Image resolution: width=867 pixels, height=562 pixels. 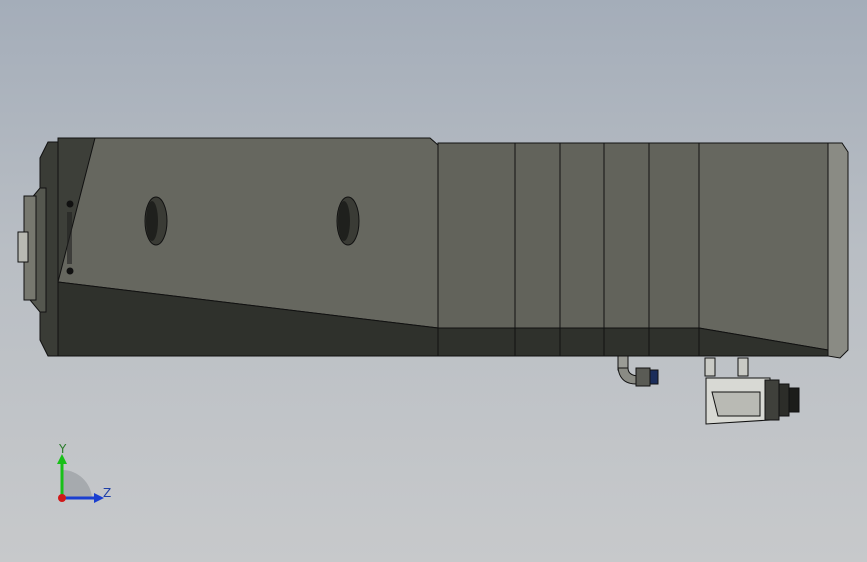 What do you see at coordinates (752, 391) in the screenshot?
I see `power-connector` at bounding box center [752, 391].